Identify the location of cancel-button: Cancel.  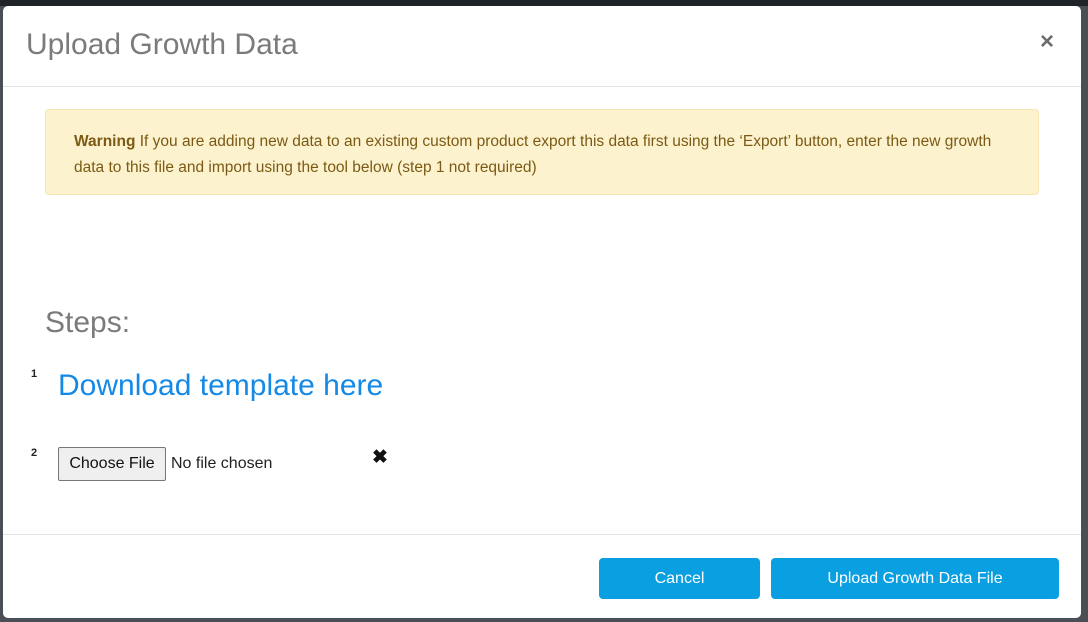
(679, 578).